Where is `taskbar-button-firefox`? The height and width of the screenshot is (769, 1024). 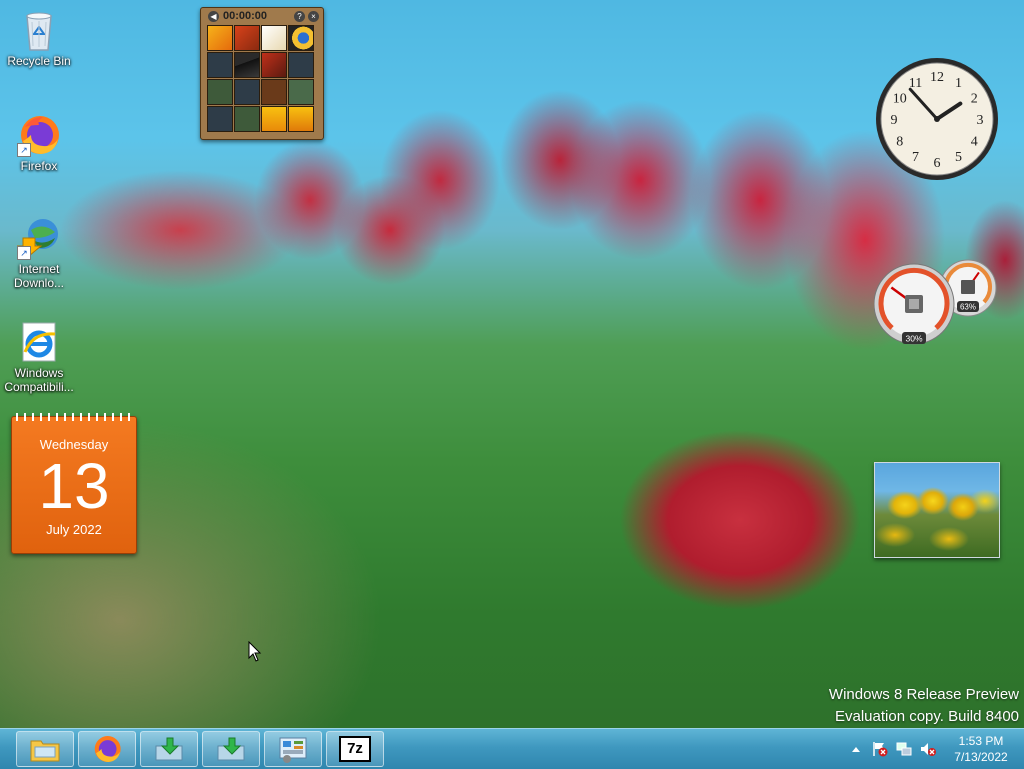
taskbar-button-firefox is located at coordinates (107, 749).